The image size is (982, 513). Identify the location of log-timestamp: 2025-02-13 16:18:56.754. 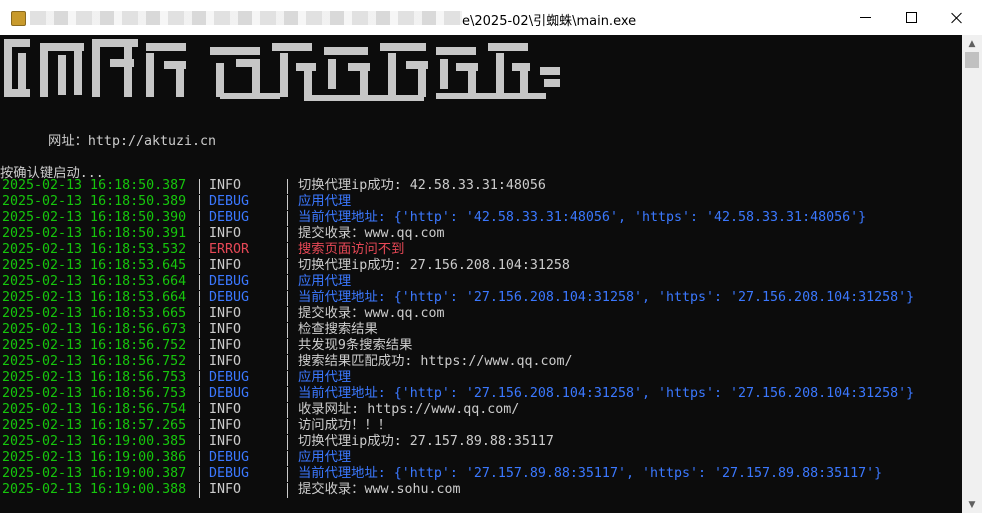
(94, 409).